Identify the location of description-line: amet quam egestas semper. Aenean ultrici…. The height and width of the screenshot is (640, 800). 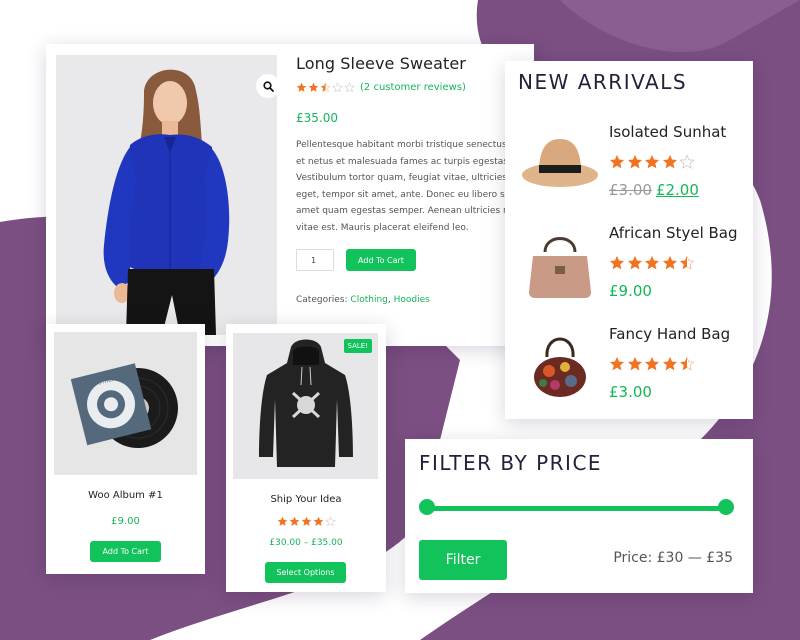
(405, 211).